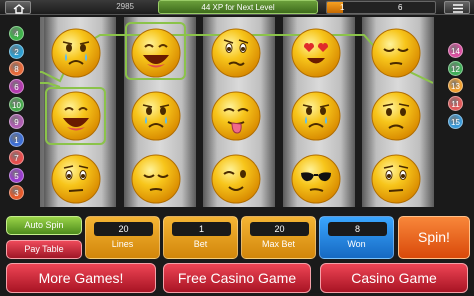 The width and height of the screenshot is (474, 296). Describe the element at coordinates (357, 229) in the screenshot. I see `won-value: 8` at that location.